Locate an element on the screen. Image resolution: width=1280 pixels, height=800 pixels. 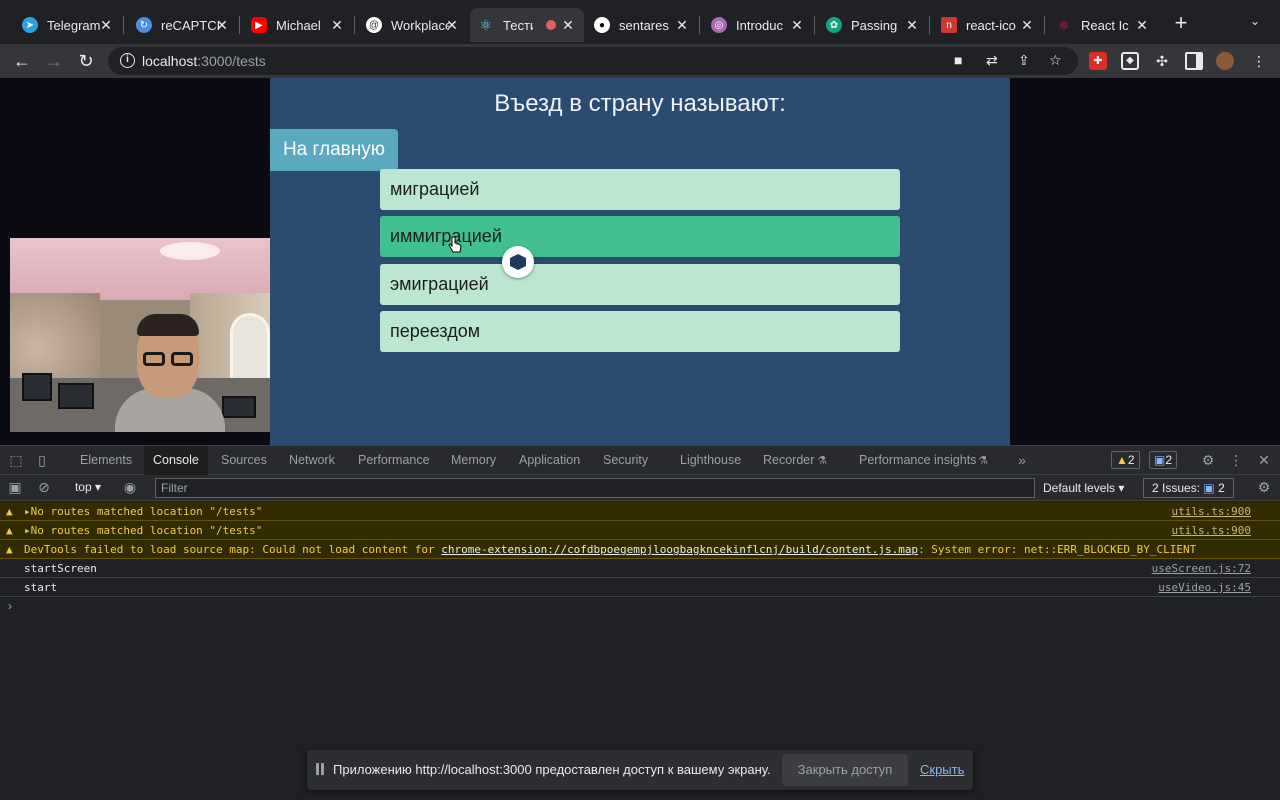
translate-icon: ⇄ is located at coordinates (992, 60).